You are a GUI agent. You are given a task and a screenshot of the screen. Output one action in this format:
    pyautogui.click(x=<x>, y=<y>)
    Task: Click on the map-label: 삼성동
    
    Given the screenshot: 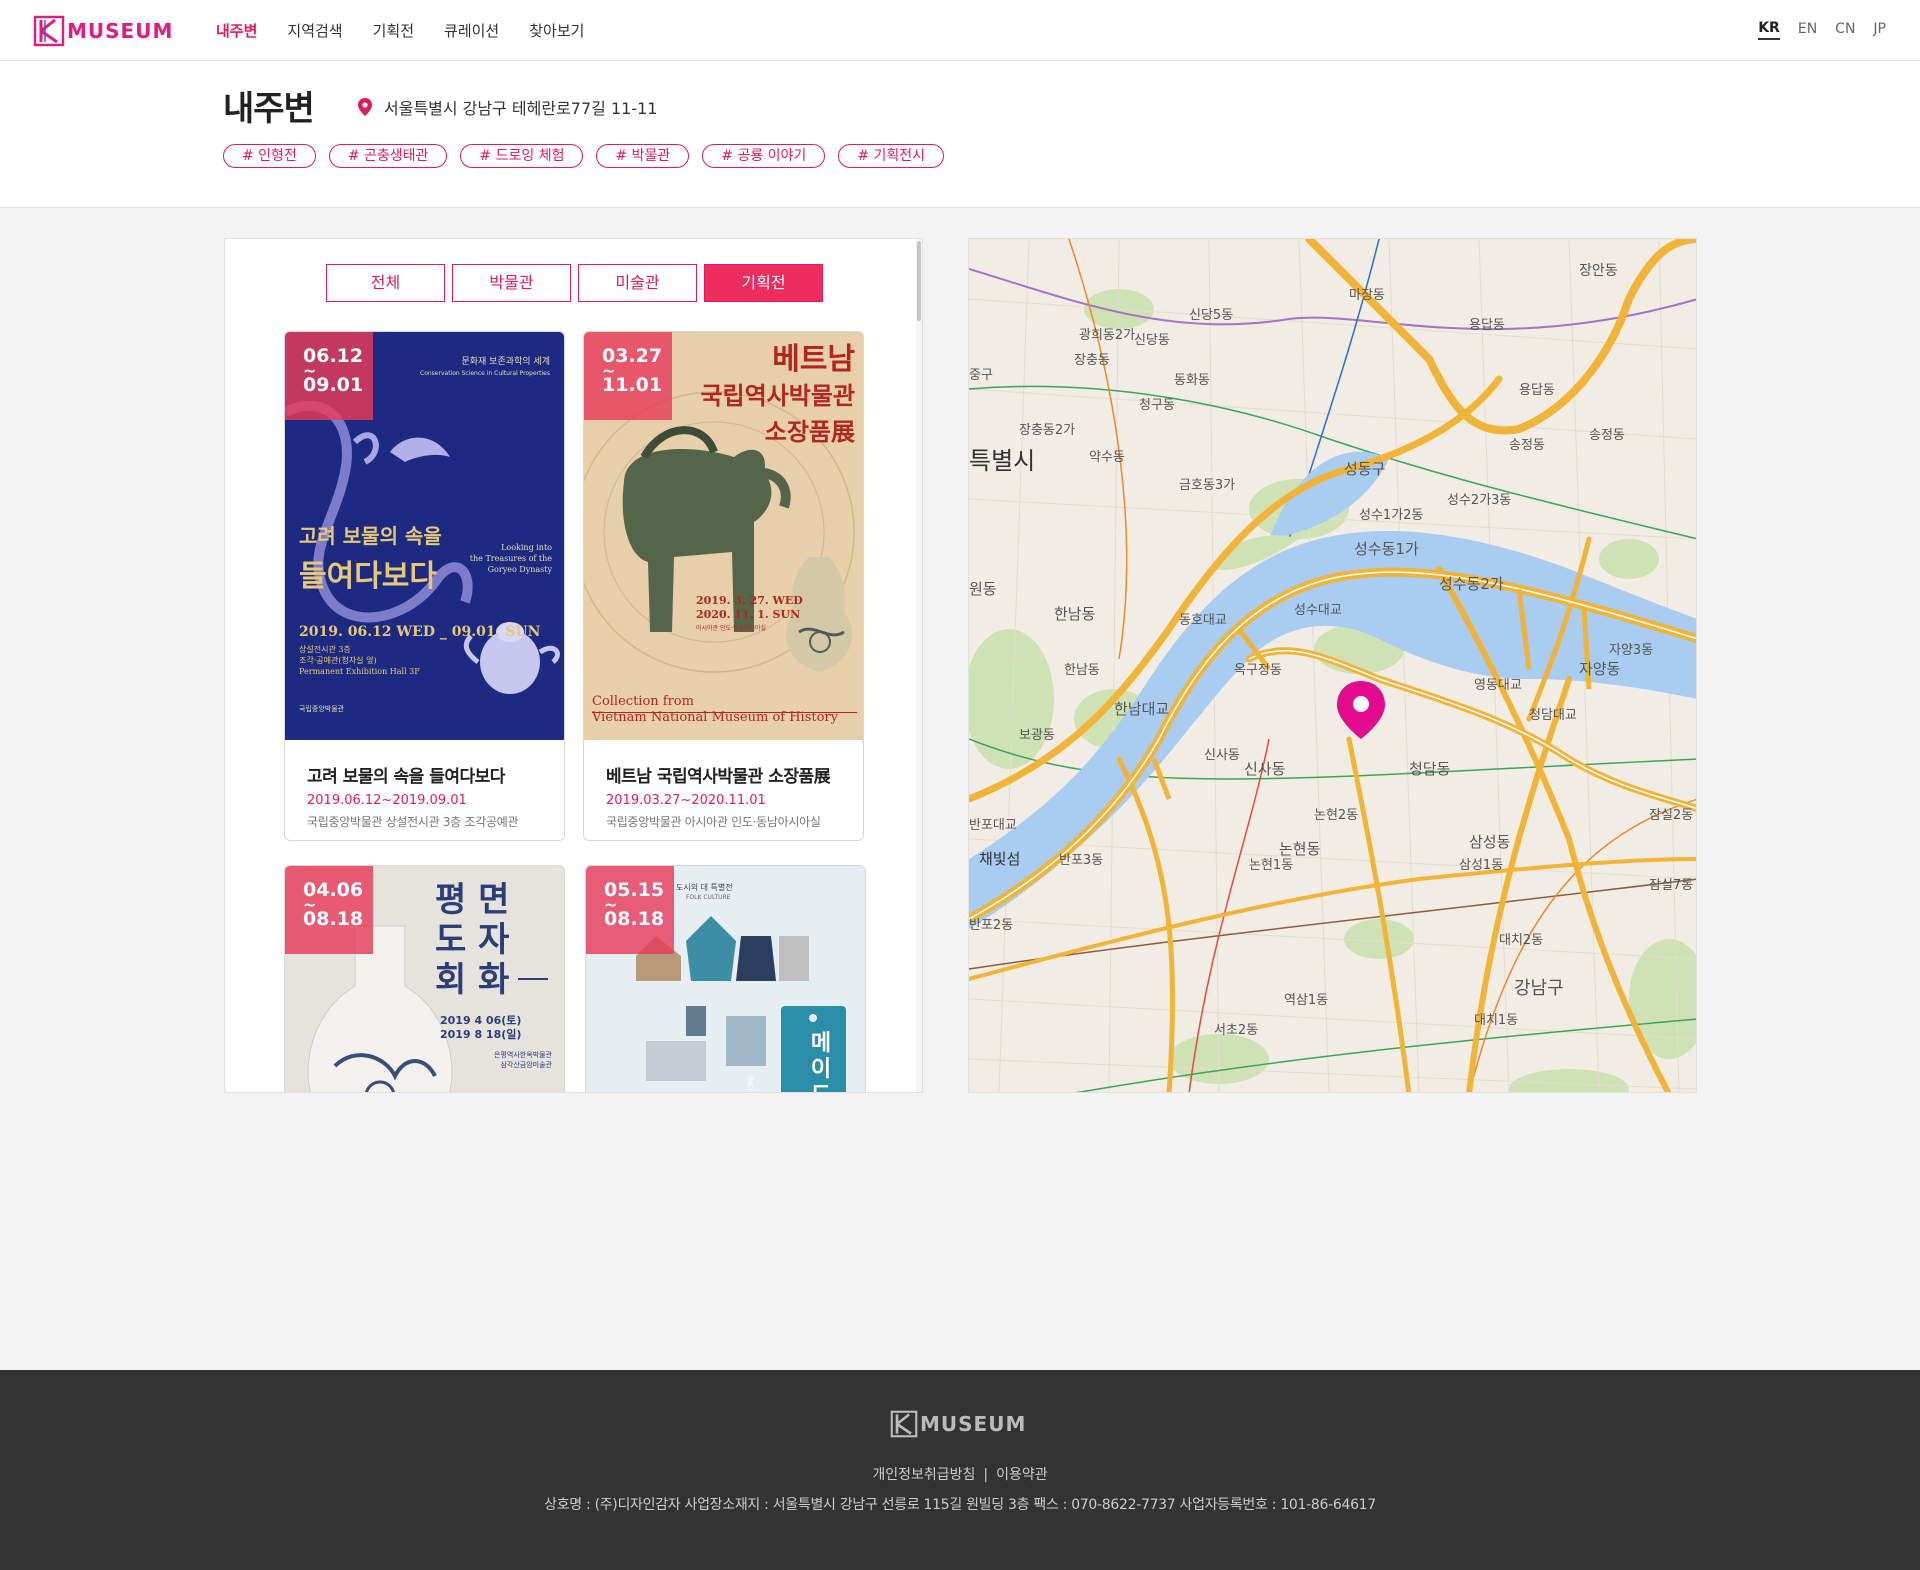 What is the action you would take?
    pyautogui.click(x=1490, y=842)
    